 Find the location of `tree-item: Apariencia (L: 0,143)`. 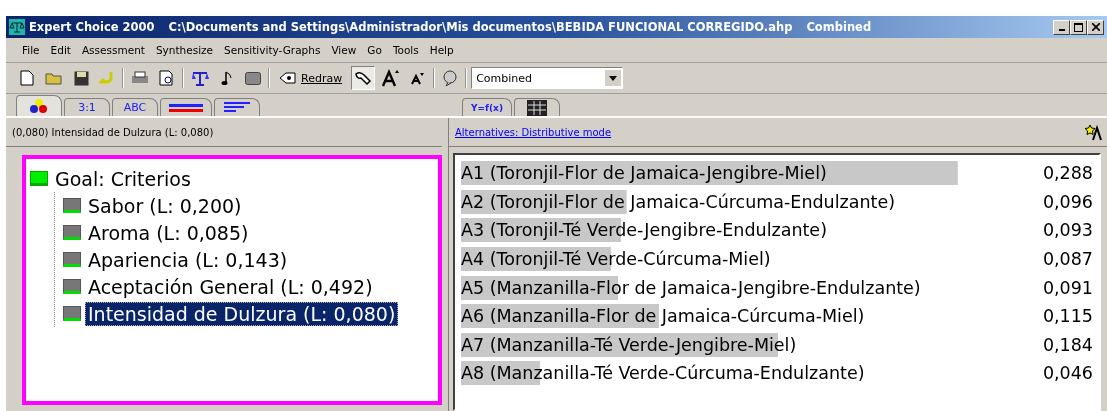

tree-item: Apariencia (L: 0,143) is located at coordinates (188, 259).